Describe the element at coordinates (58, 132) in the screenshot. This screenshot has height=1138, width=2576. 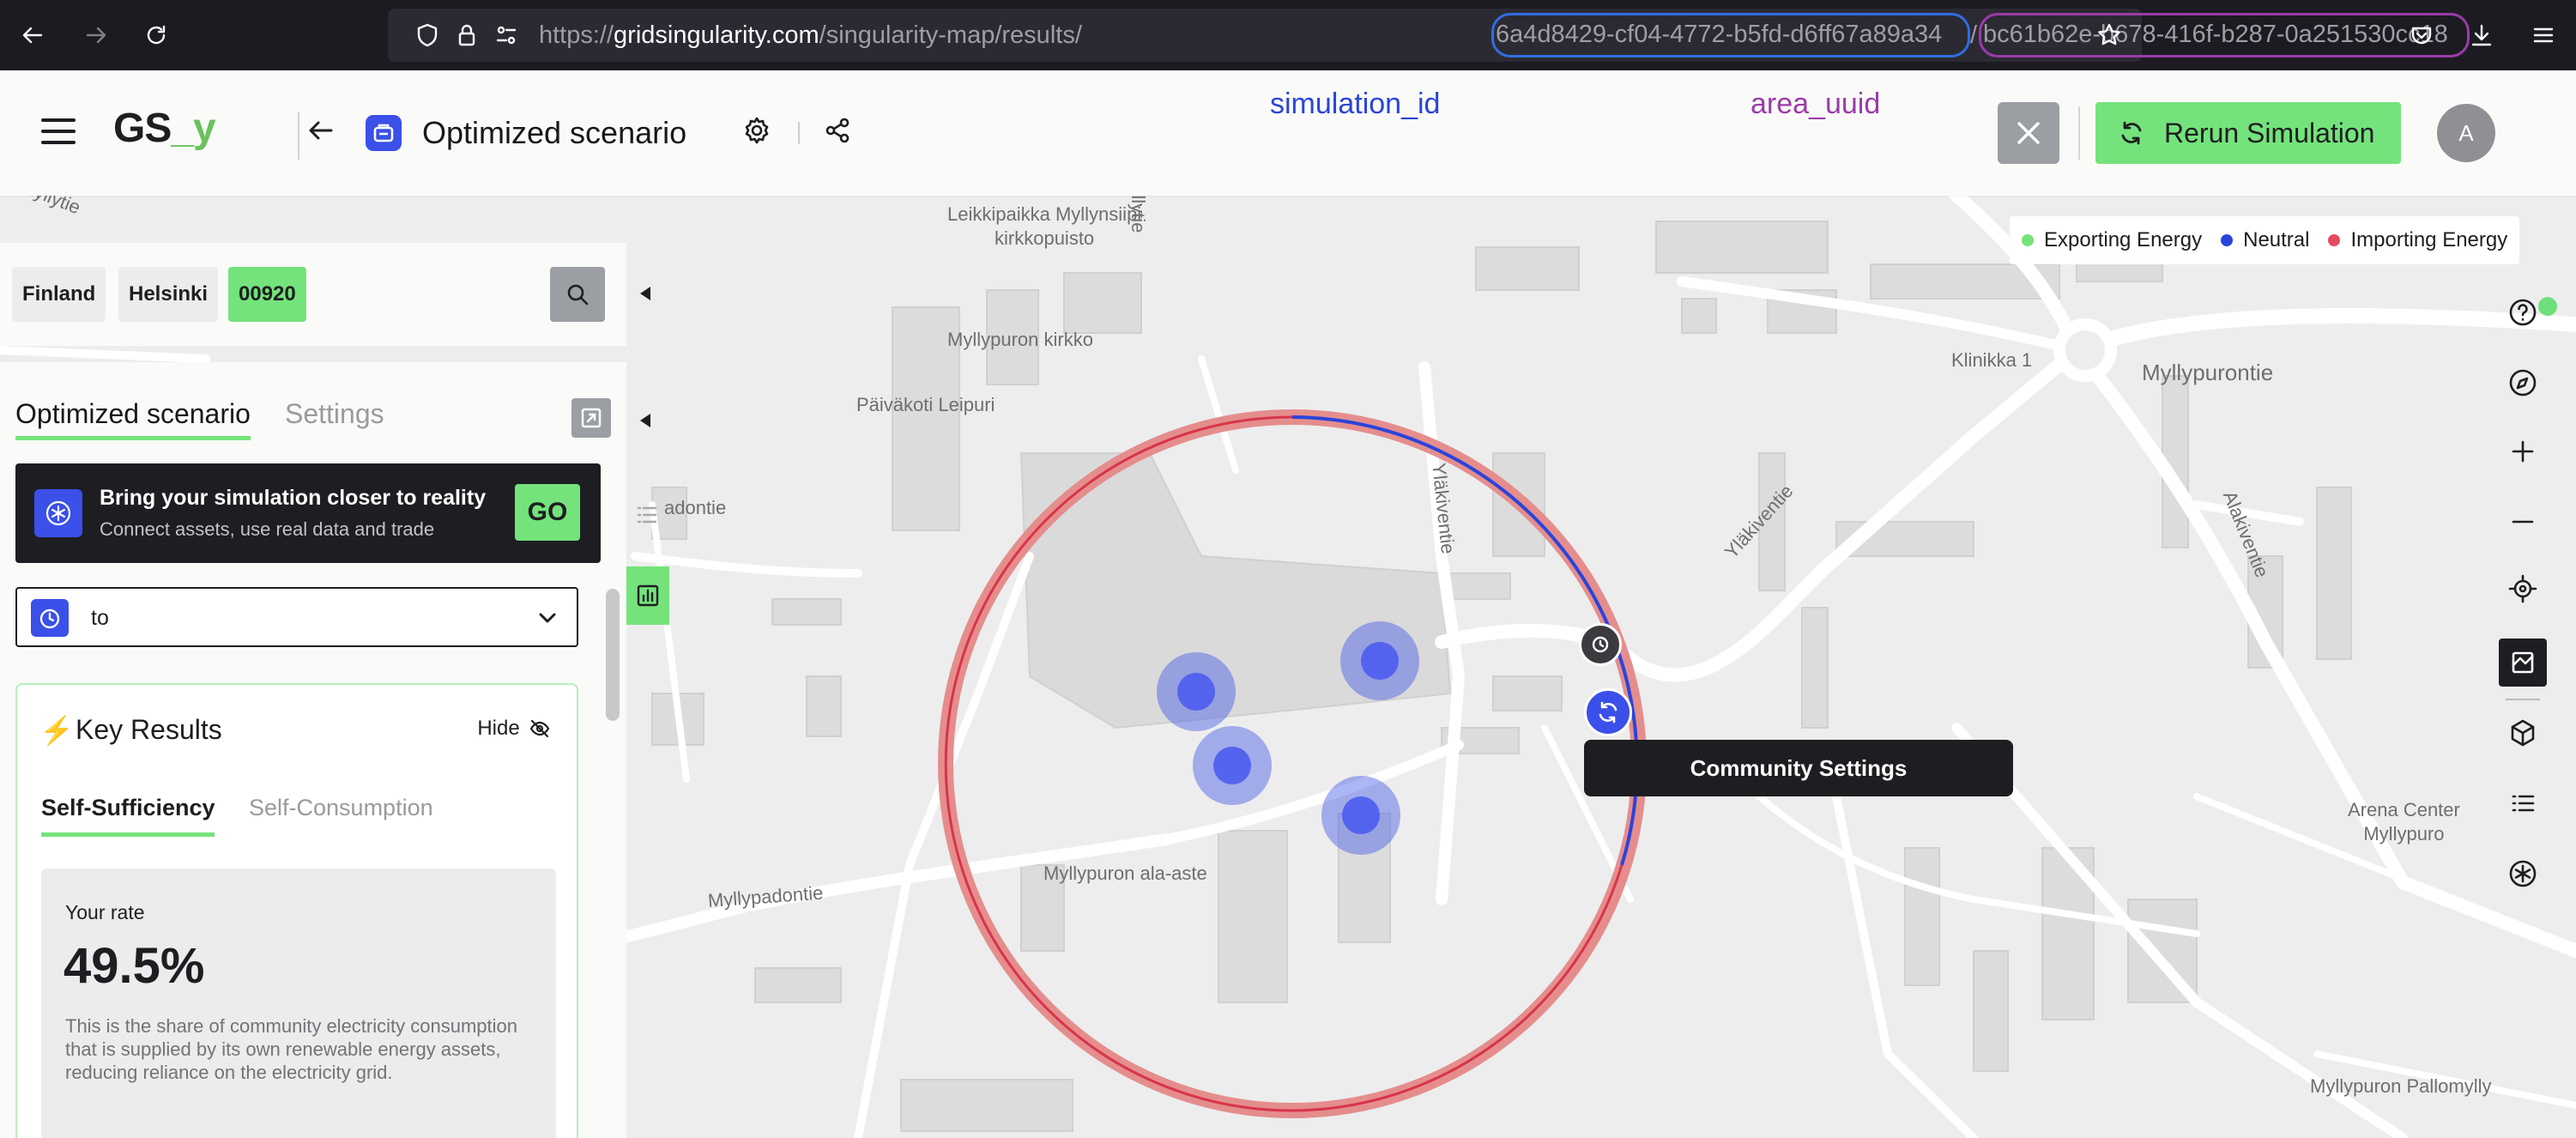
I see `hamburger-menu-icon` at that location.